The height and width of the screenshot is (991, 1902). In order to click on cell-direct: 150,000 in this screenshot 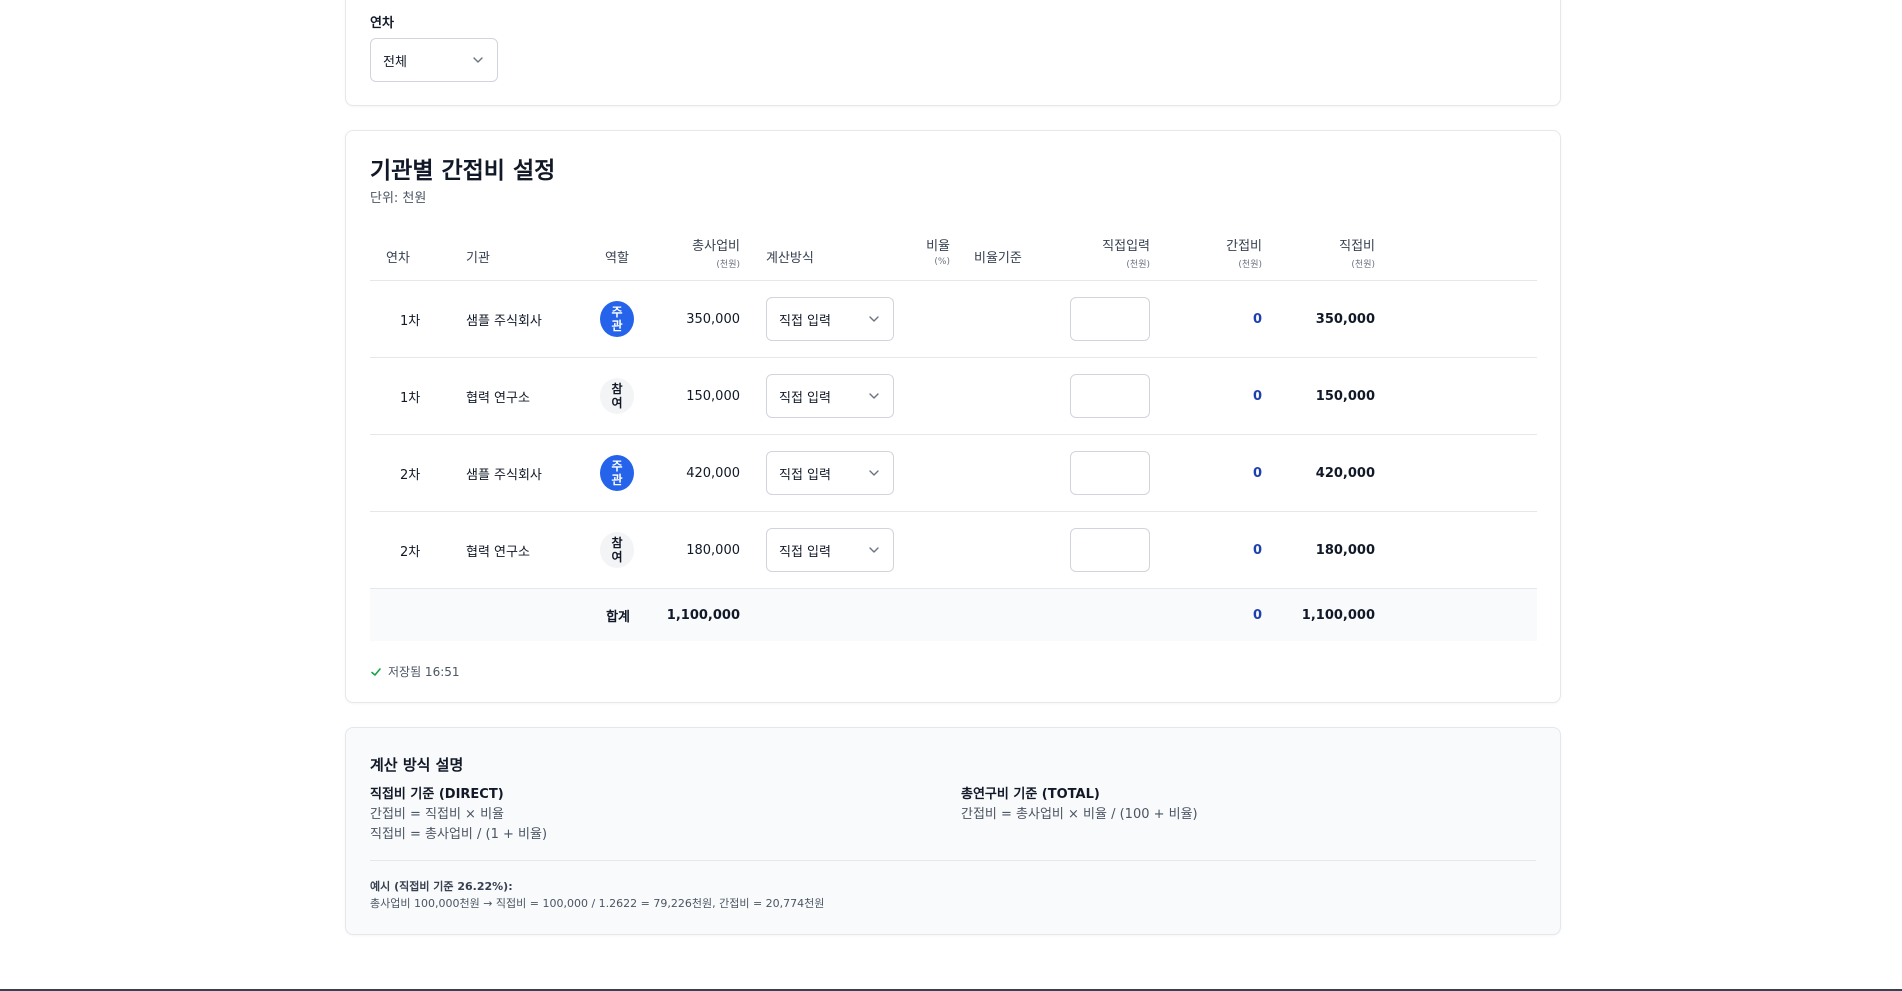, I will do `click(1345, 396)`.